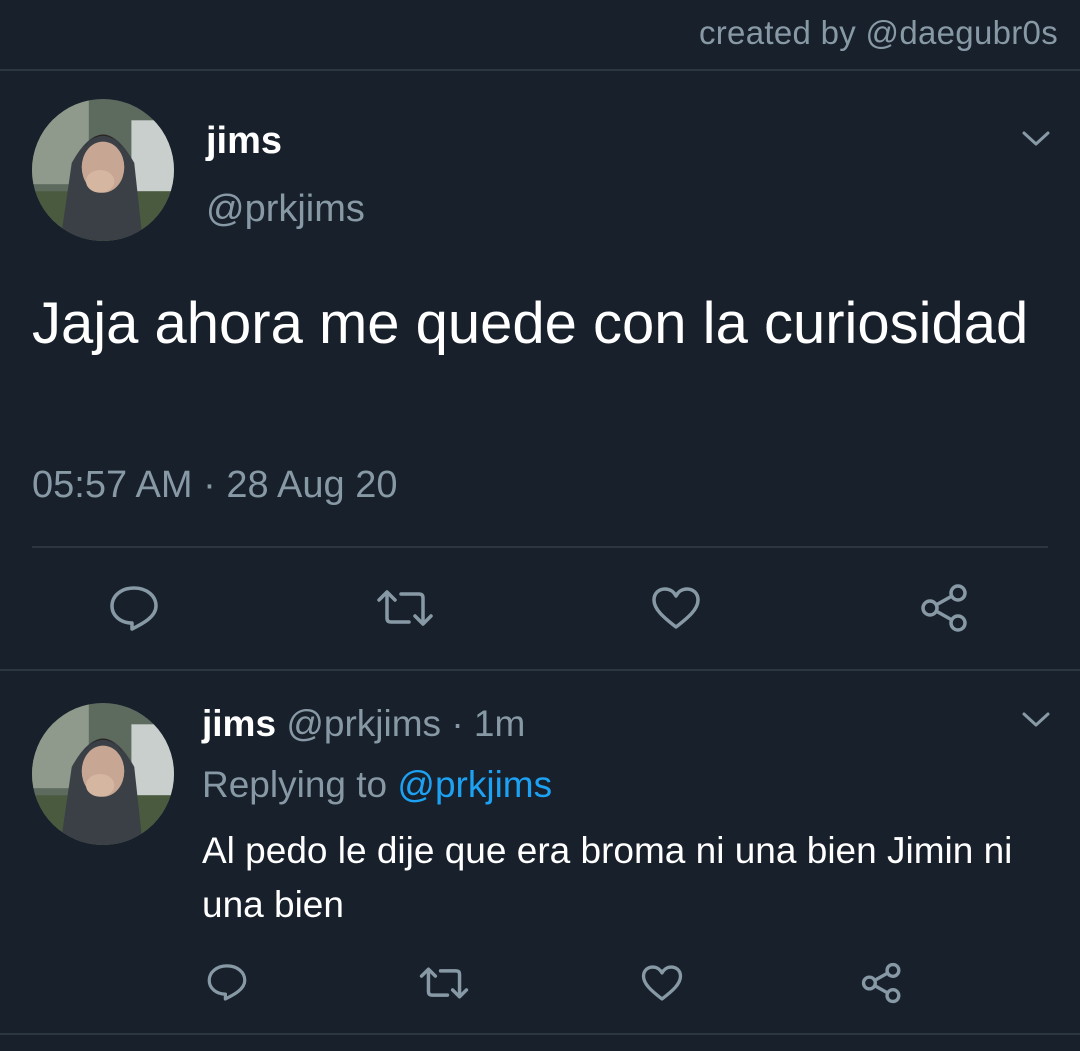 Image resolution: width=1080 pixels, height=1051 pixels. Describe the element at coordinates (300, 784) in the screenshot. I see `replying-label: Replying to` at that location.